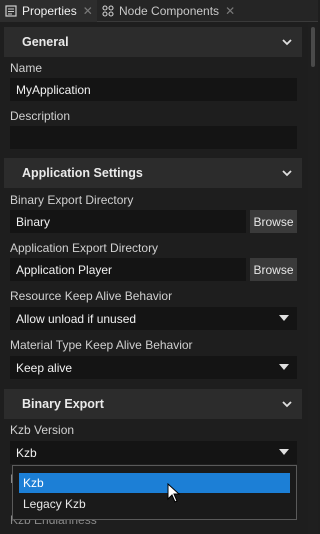 The width and height of the screenshot is (320, 534). I want to click on tab-properties-close-icon: ✕, so click(88, 11).